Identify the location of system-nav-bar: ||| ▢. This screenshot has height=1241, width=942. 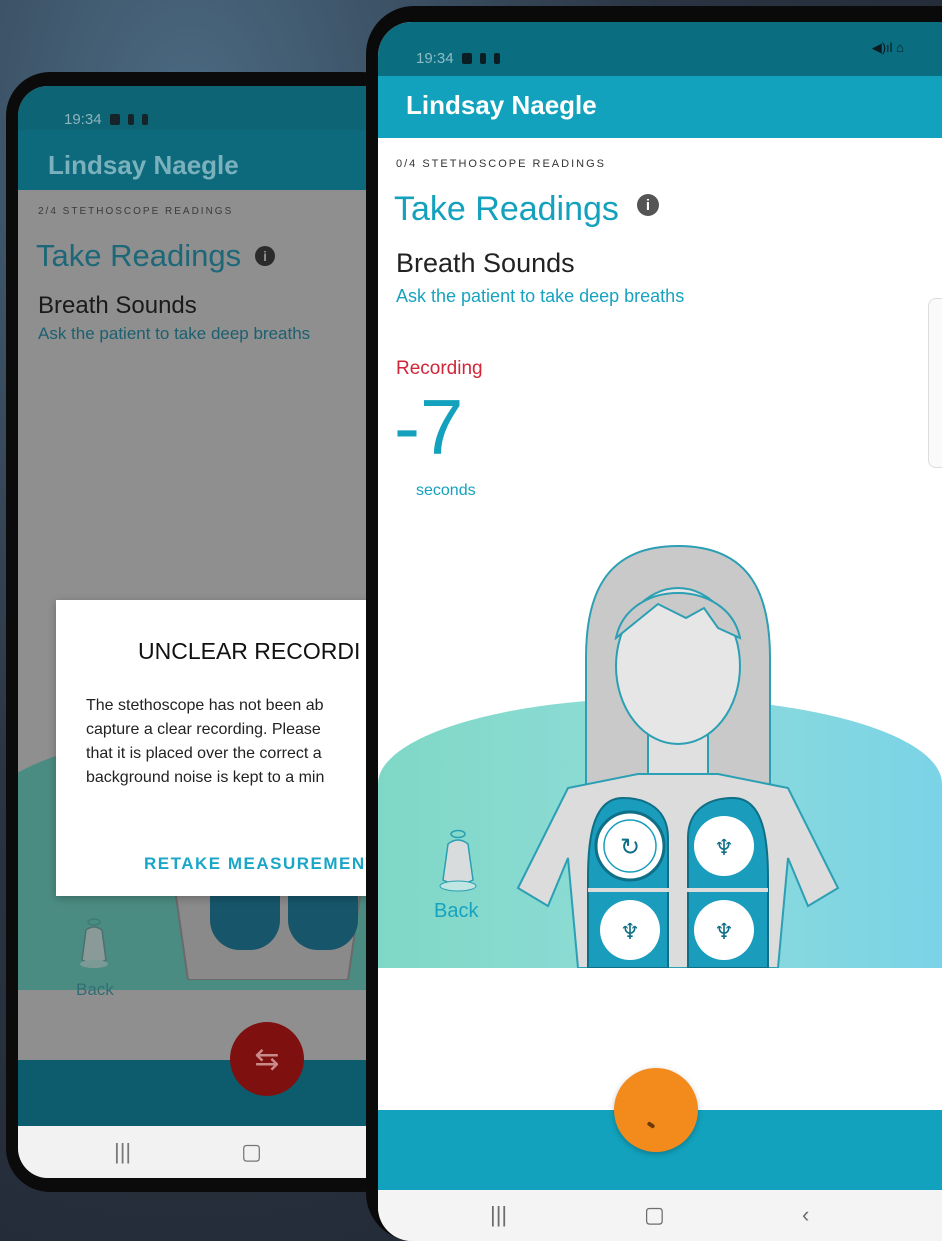
(206, 1152).